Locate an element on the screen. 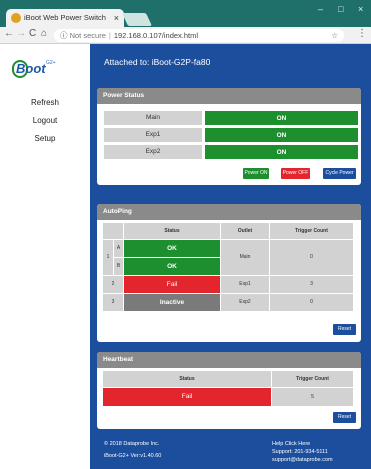 The width and height of the screenshot is (371, 469). tab-title: iBoot Web Power Switch is located at coordinates (65, 17).